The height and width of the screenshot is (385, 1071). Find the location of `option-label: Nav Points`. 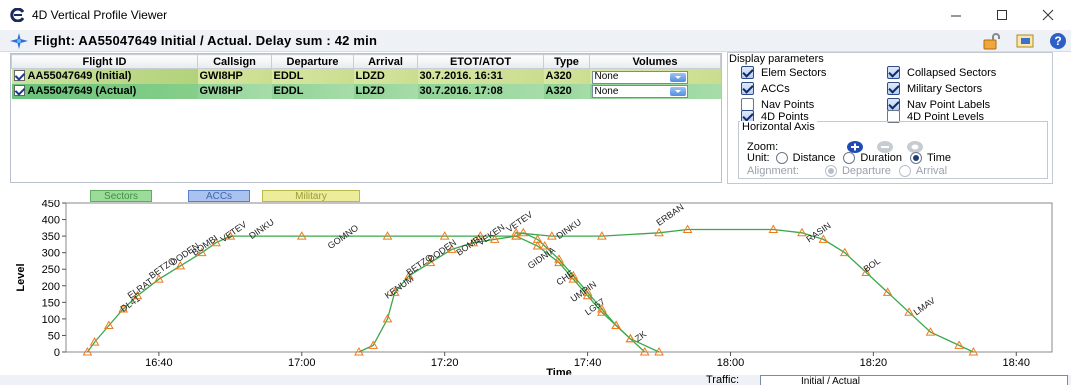

option-label: Nav Points is located at coordinates (788, 104).